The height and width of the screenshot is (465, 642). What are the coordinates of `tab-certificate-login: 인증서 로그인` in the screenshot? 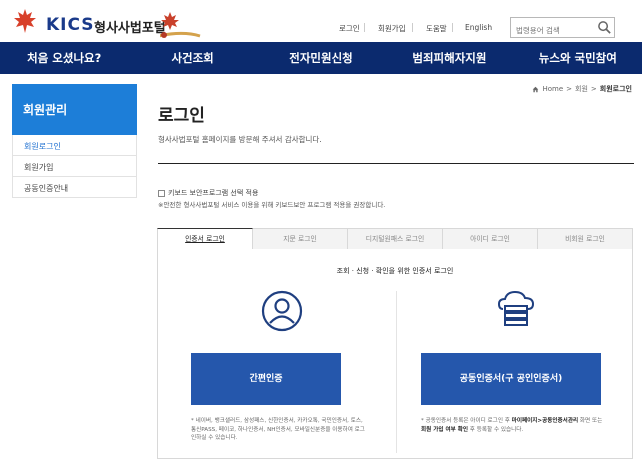 It's located at (205, 239).